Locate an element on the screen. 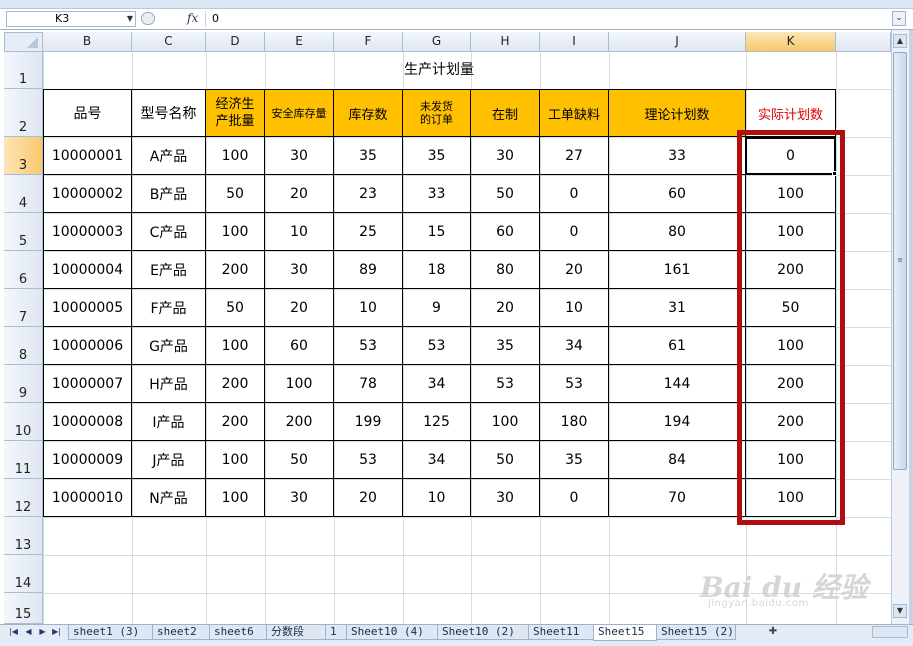 The width and height of the screenshot is (913, 646). table-cell: 15 is located at coordinates (437, 232).